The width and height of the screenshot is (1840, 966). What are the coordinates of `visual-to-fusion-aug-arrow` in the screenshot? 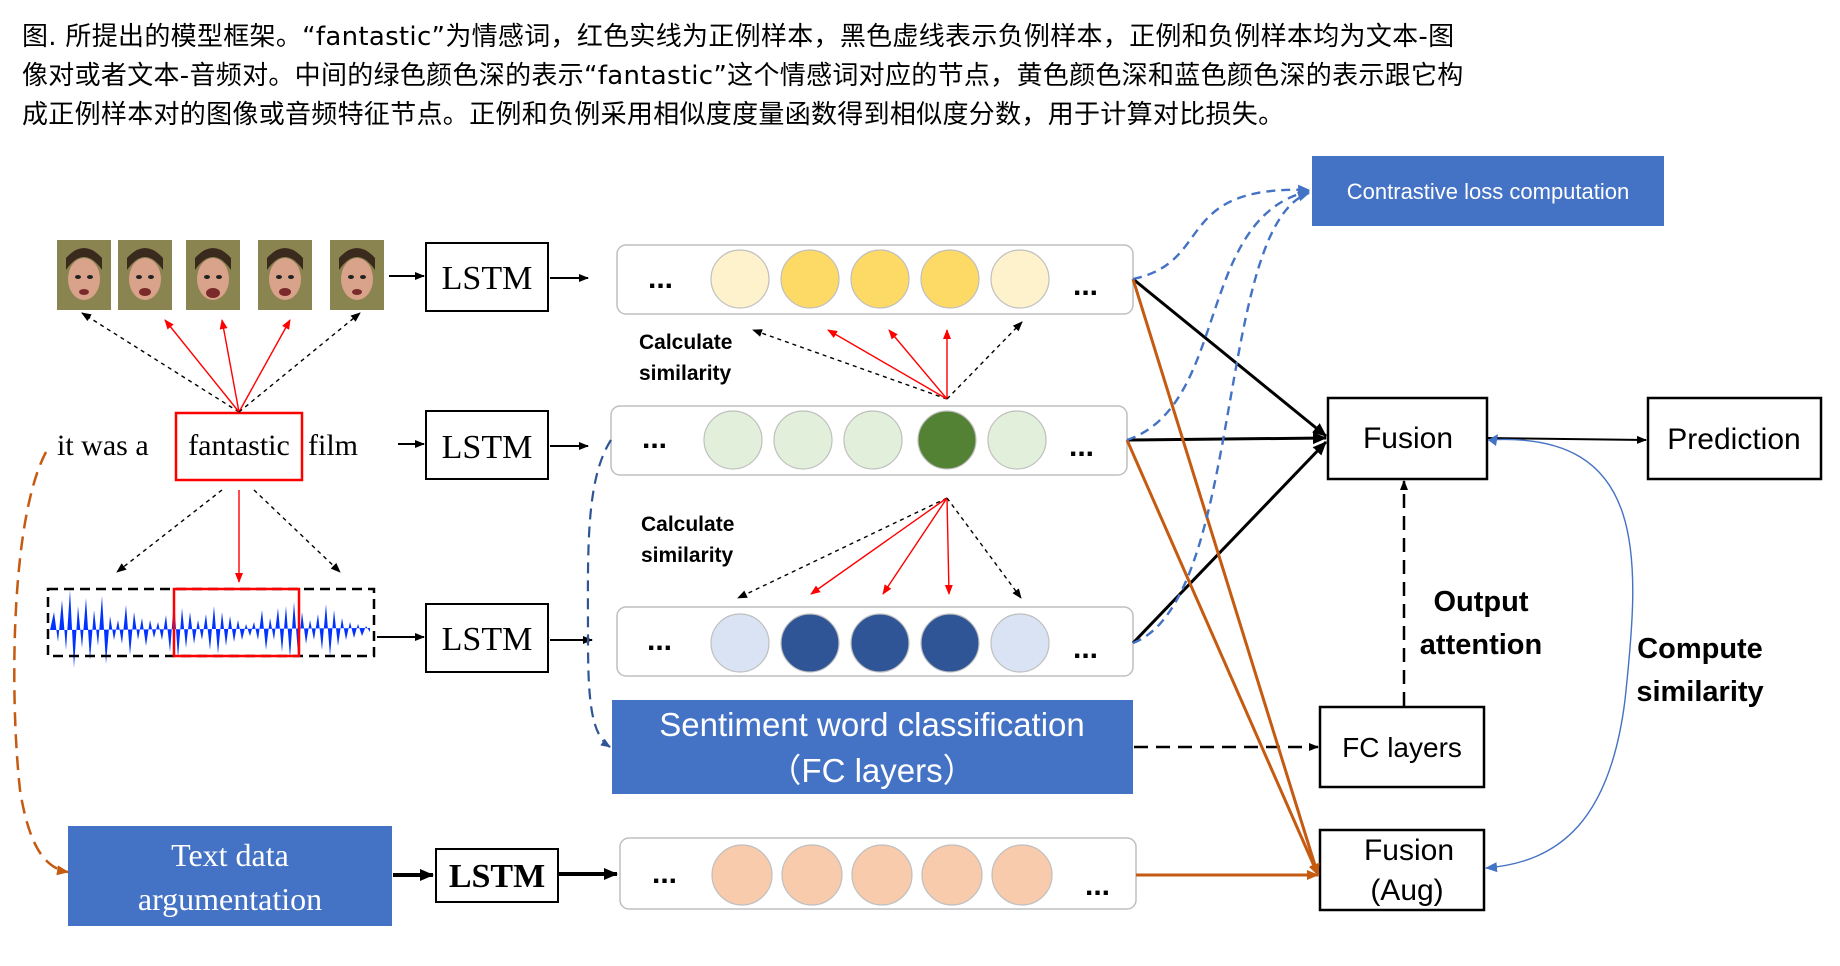 It's located at (1225, 577).